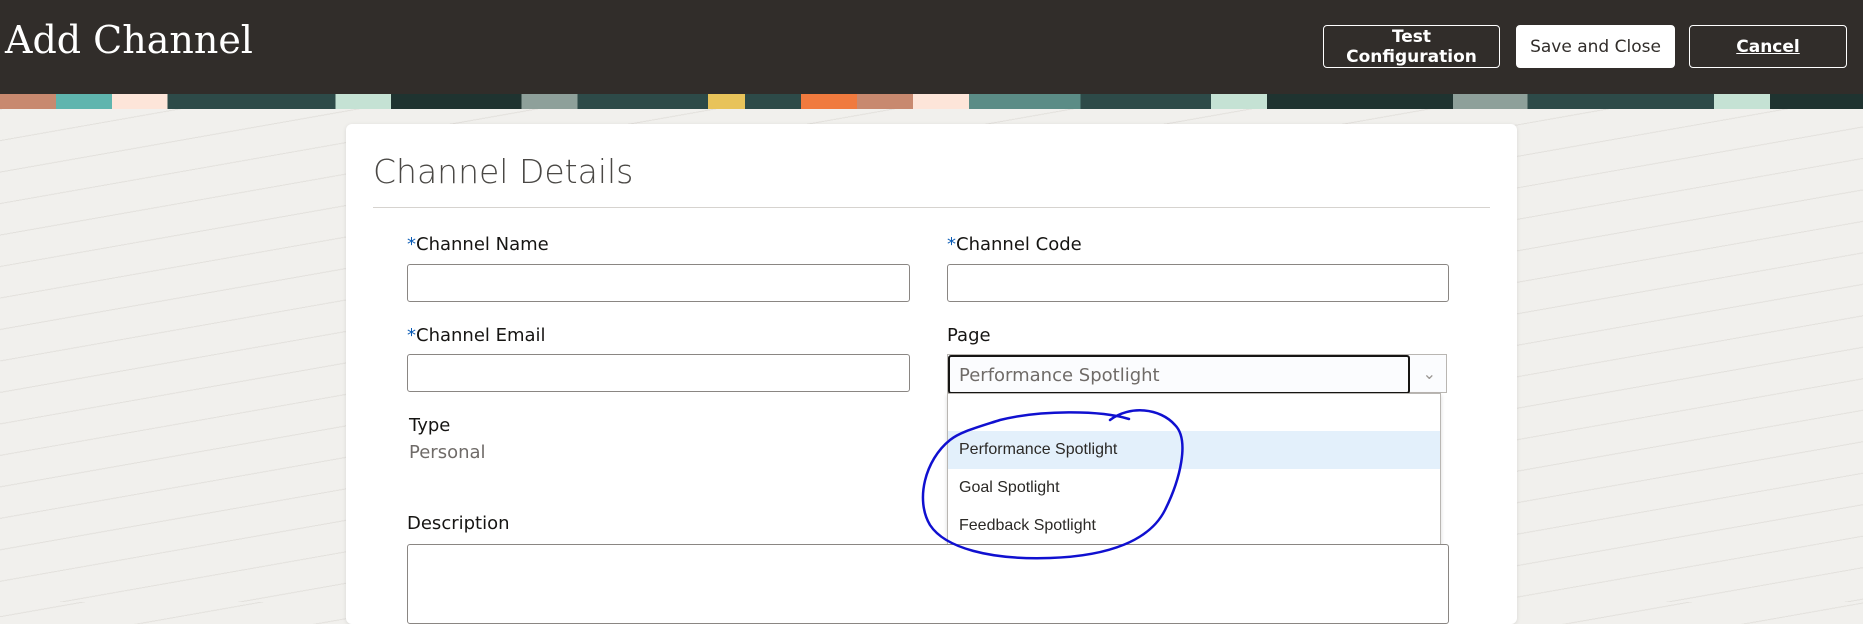 This screenshot has height=624, width=1863. I want to click on page-select-value: Performance Spotlight, so click(1179, 374).